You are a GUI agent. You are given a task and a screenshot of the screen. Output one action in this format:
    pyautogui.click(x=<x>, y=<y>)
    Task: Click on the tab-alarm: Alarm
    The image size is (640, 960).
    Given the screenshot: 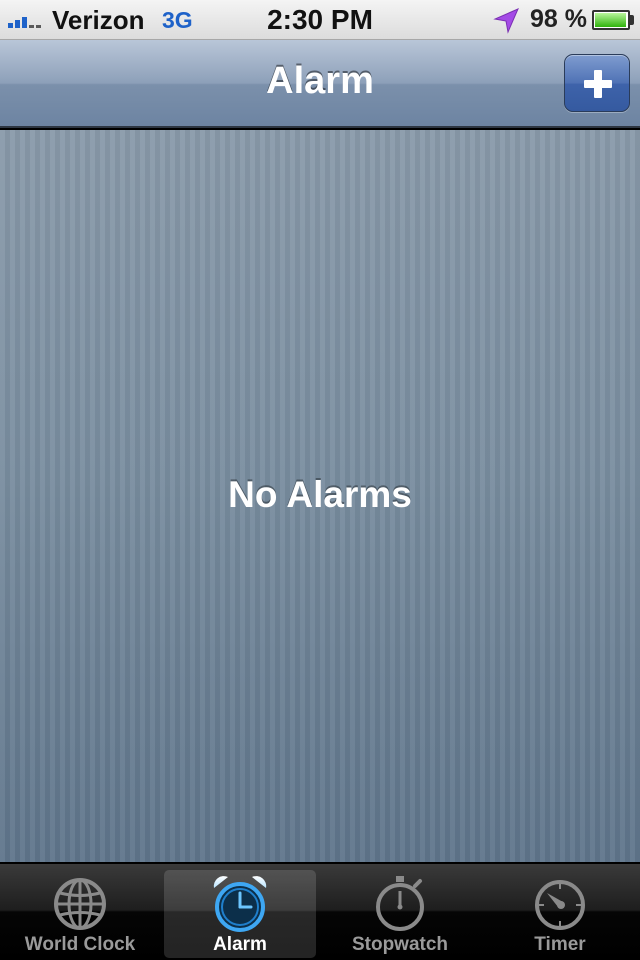 What is the action you would take?
    pyautogui.click(x=240, y=914)
    